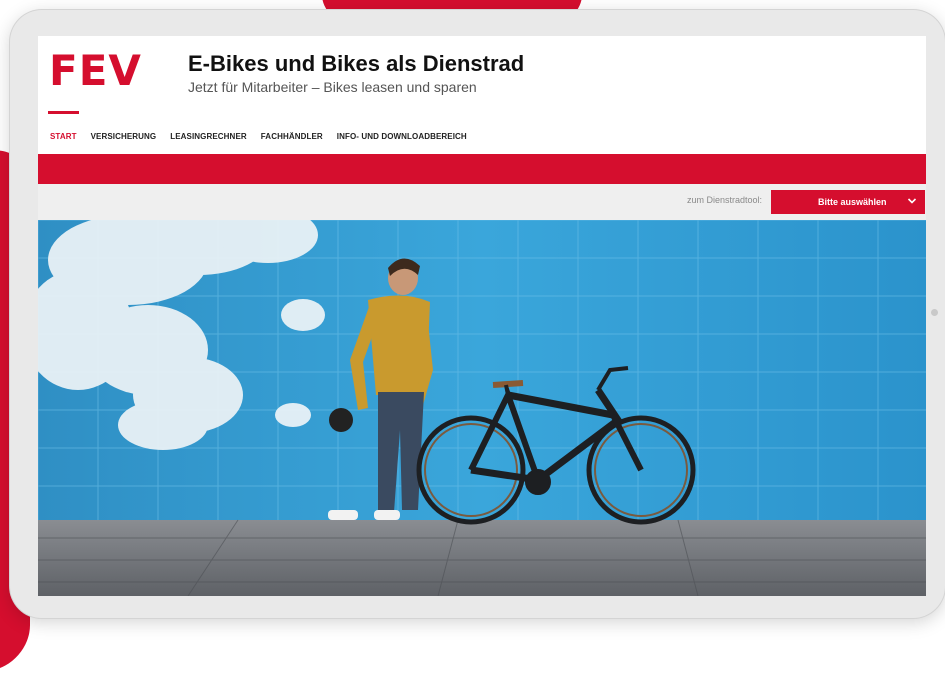  What do you see at coordinates (482, 202) in the screenshot?
I see `dienstradtool-bar: zum Dienstradtool: Bitte auswählen` at bounding box center [482, 202].